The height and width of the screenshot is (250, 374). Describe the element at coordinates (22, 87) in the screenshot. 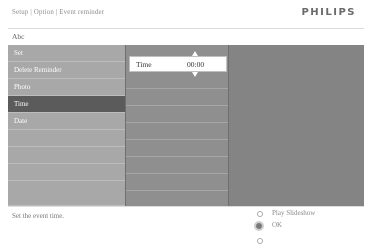

I see `menu-item-label: Photo` at that location.